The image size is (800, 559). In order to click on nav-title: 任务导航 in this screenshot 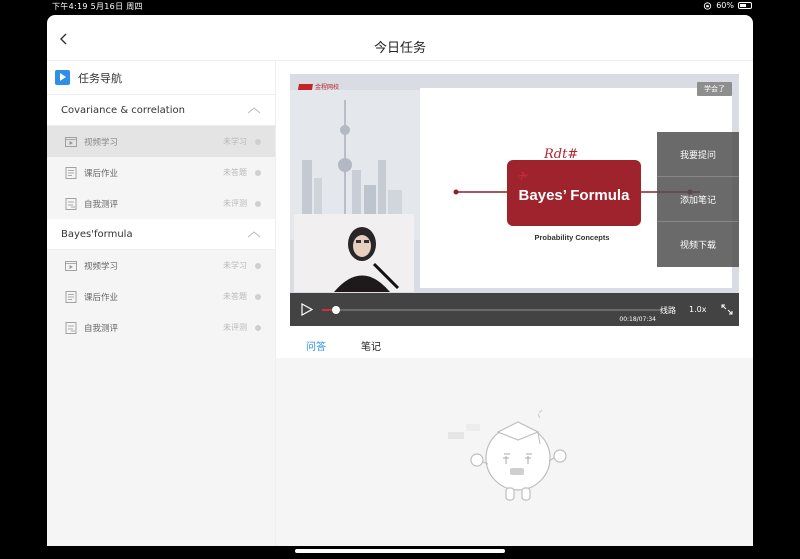, I will do `click(100, 78)`.